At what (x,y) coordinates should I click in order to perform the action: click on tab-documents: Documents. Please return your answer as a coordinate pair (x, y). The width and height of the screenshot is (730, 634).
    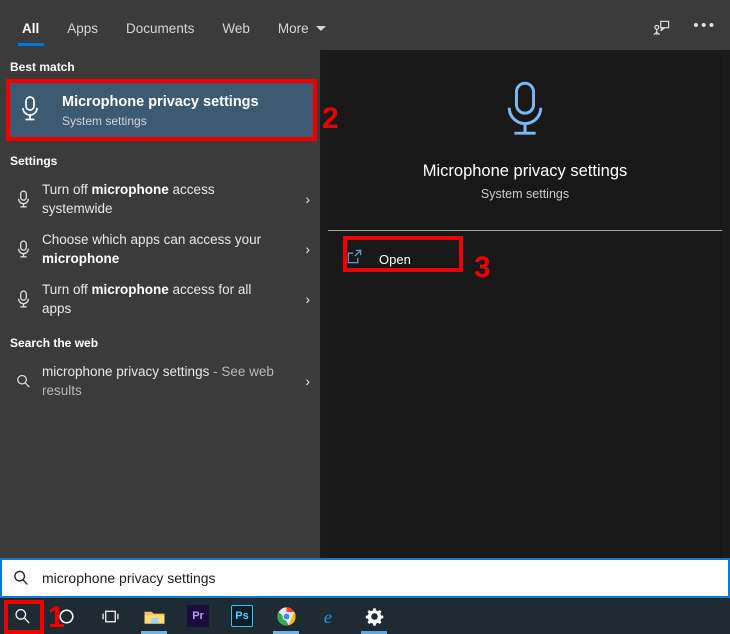
    Looking at the image, I should click on (160, 28).